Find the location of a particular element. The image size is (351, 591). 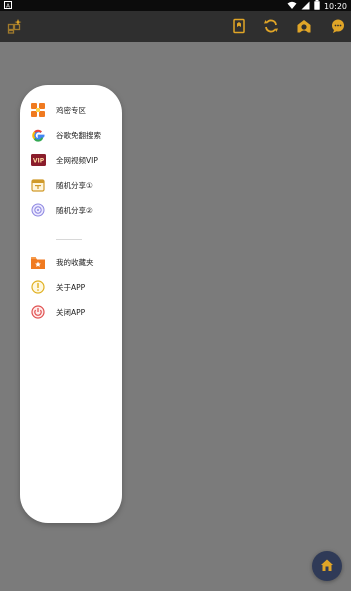

android-notification-icon: A is located at coordinates (8, 6).